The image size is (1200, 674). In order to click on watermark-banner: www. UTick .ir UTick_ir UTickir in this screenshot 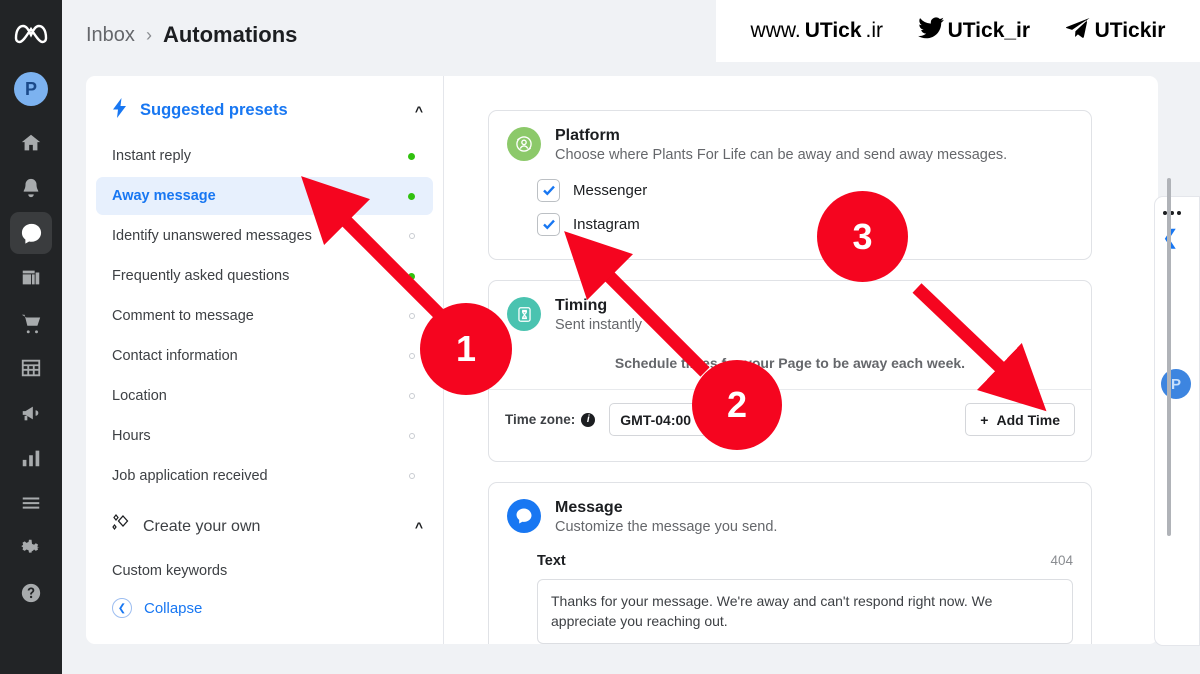, I will do `click(958, 31)`.